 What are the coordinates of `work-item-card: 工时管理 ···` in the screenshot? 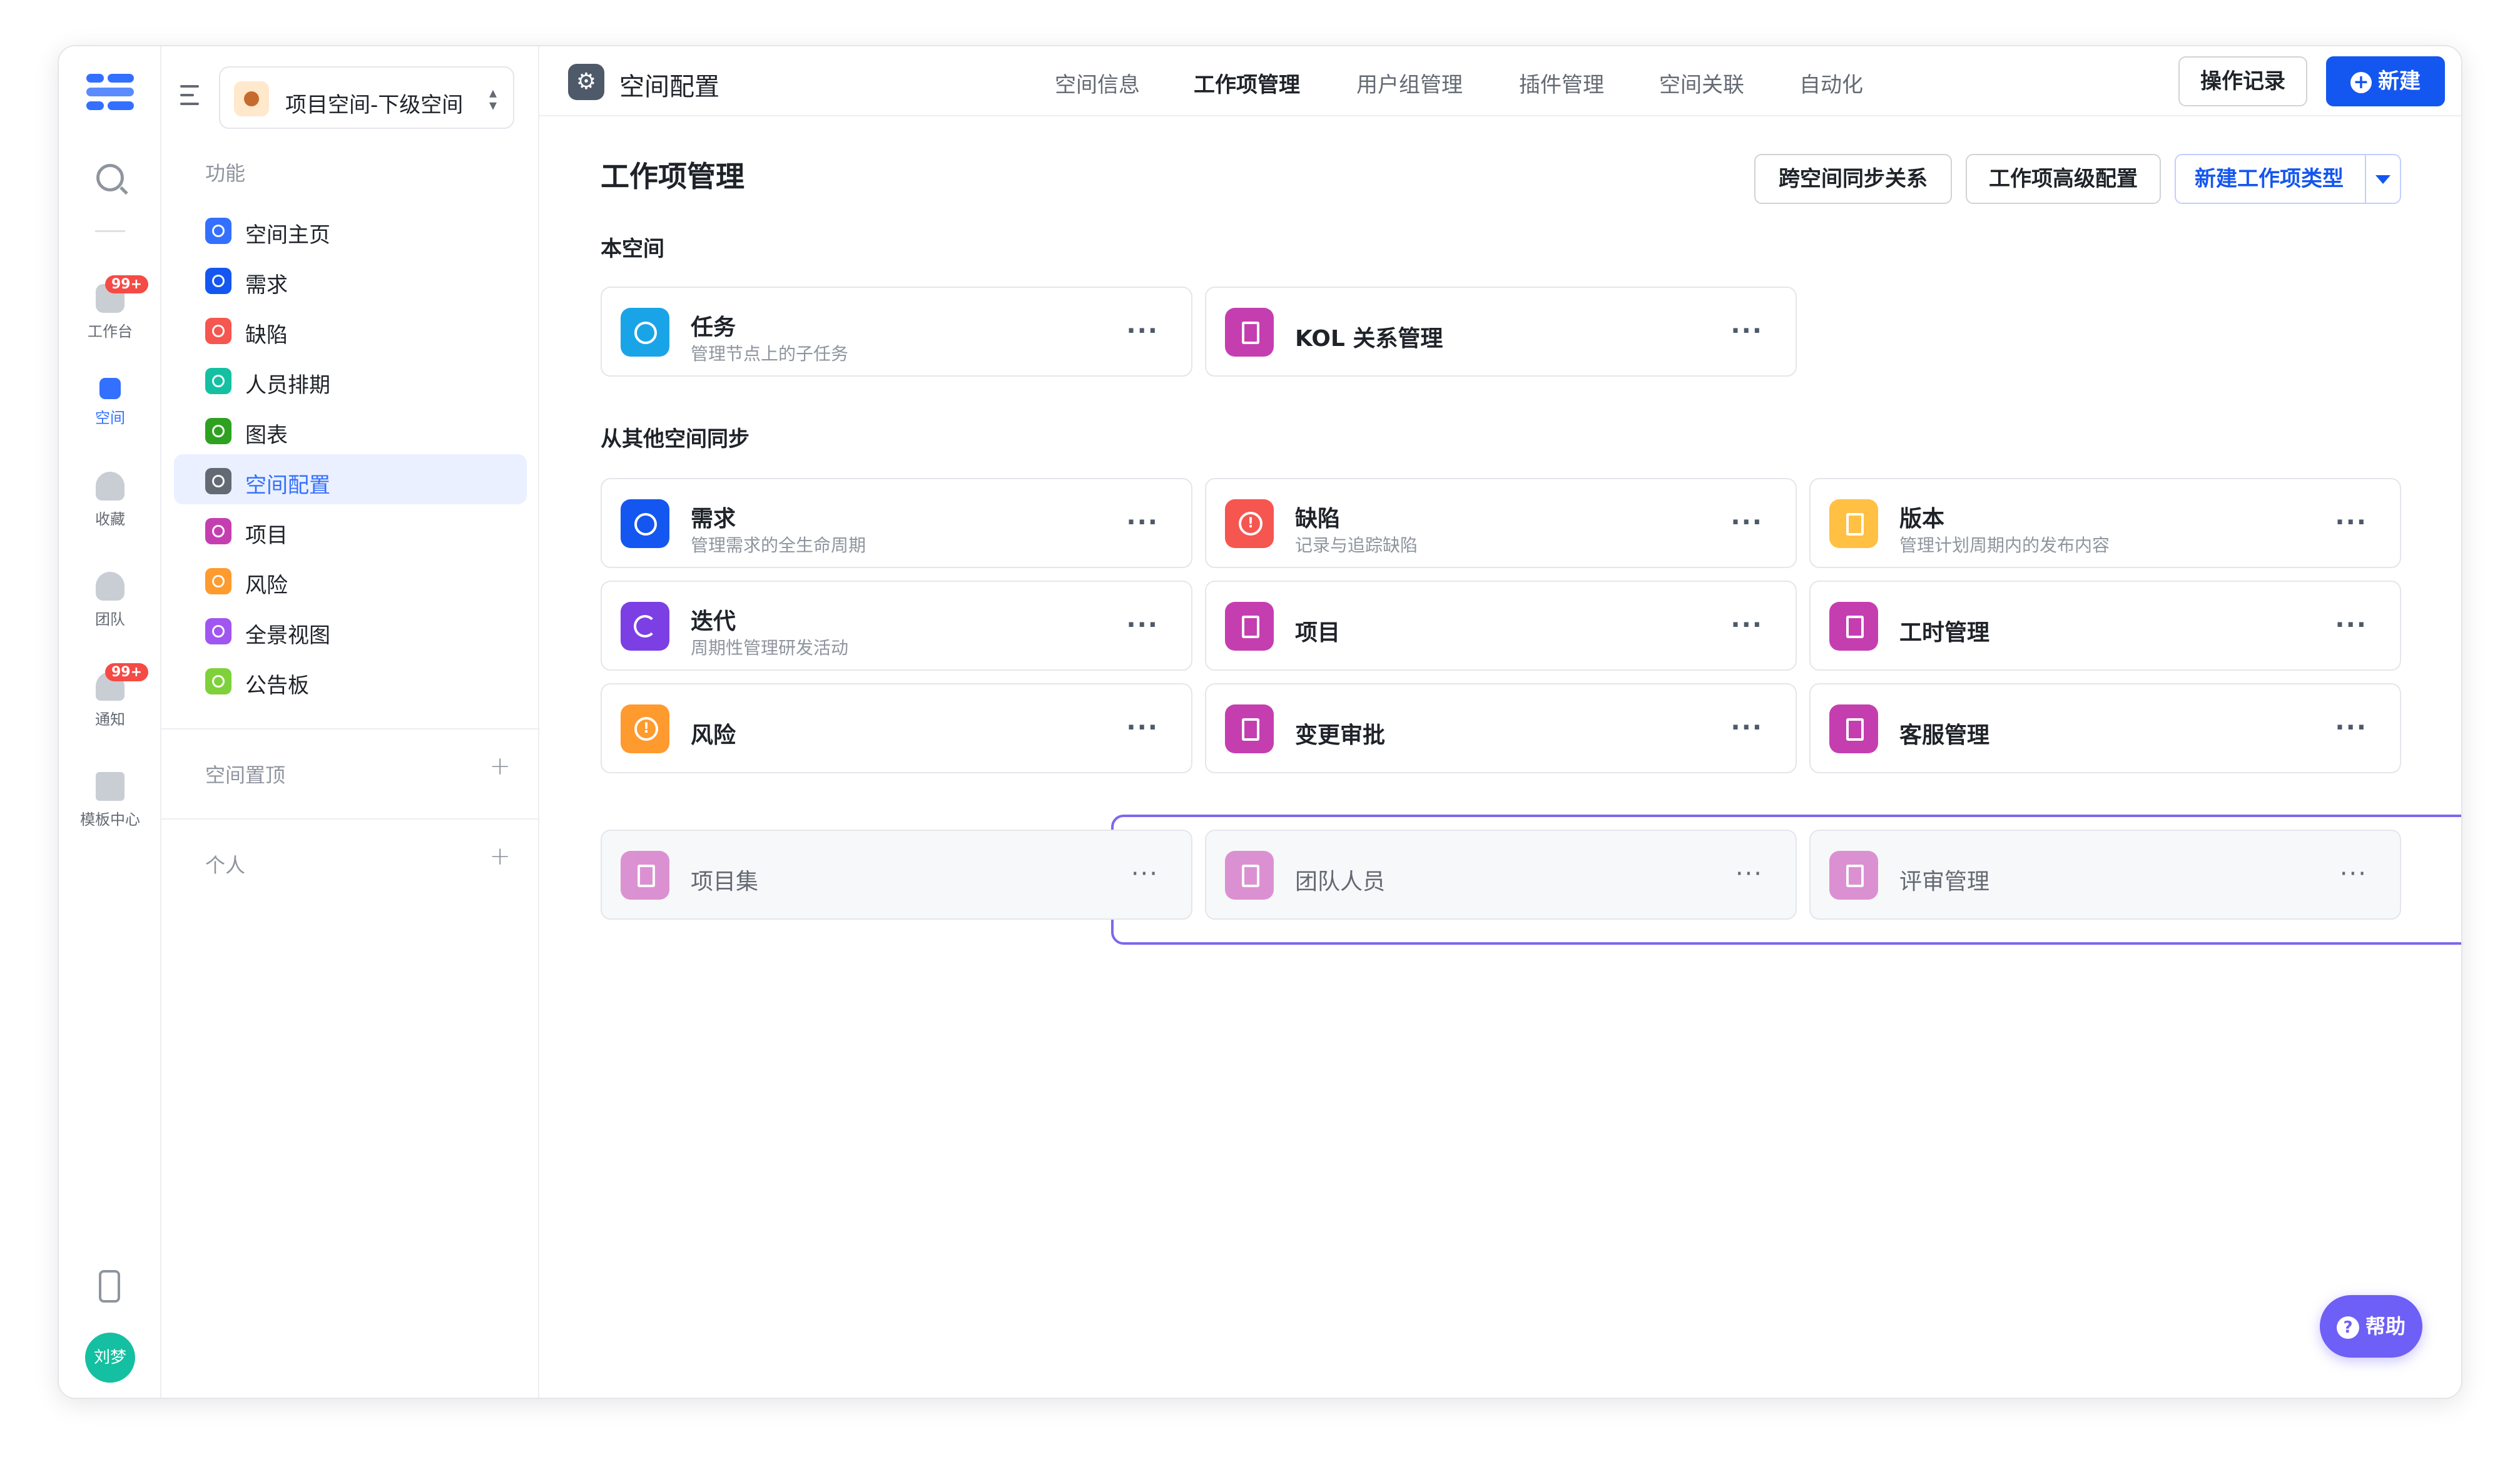 It's located at (2105, 626).